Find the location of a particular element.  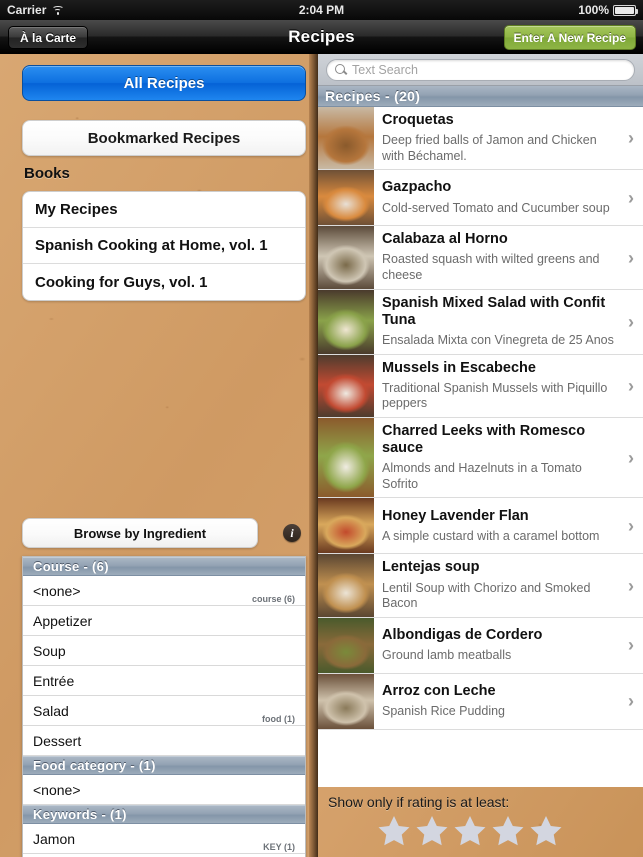

recipe-subtitle: Spanish Rice Pudding is located at coordinates (443, 710).